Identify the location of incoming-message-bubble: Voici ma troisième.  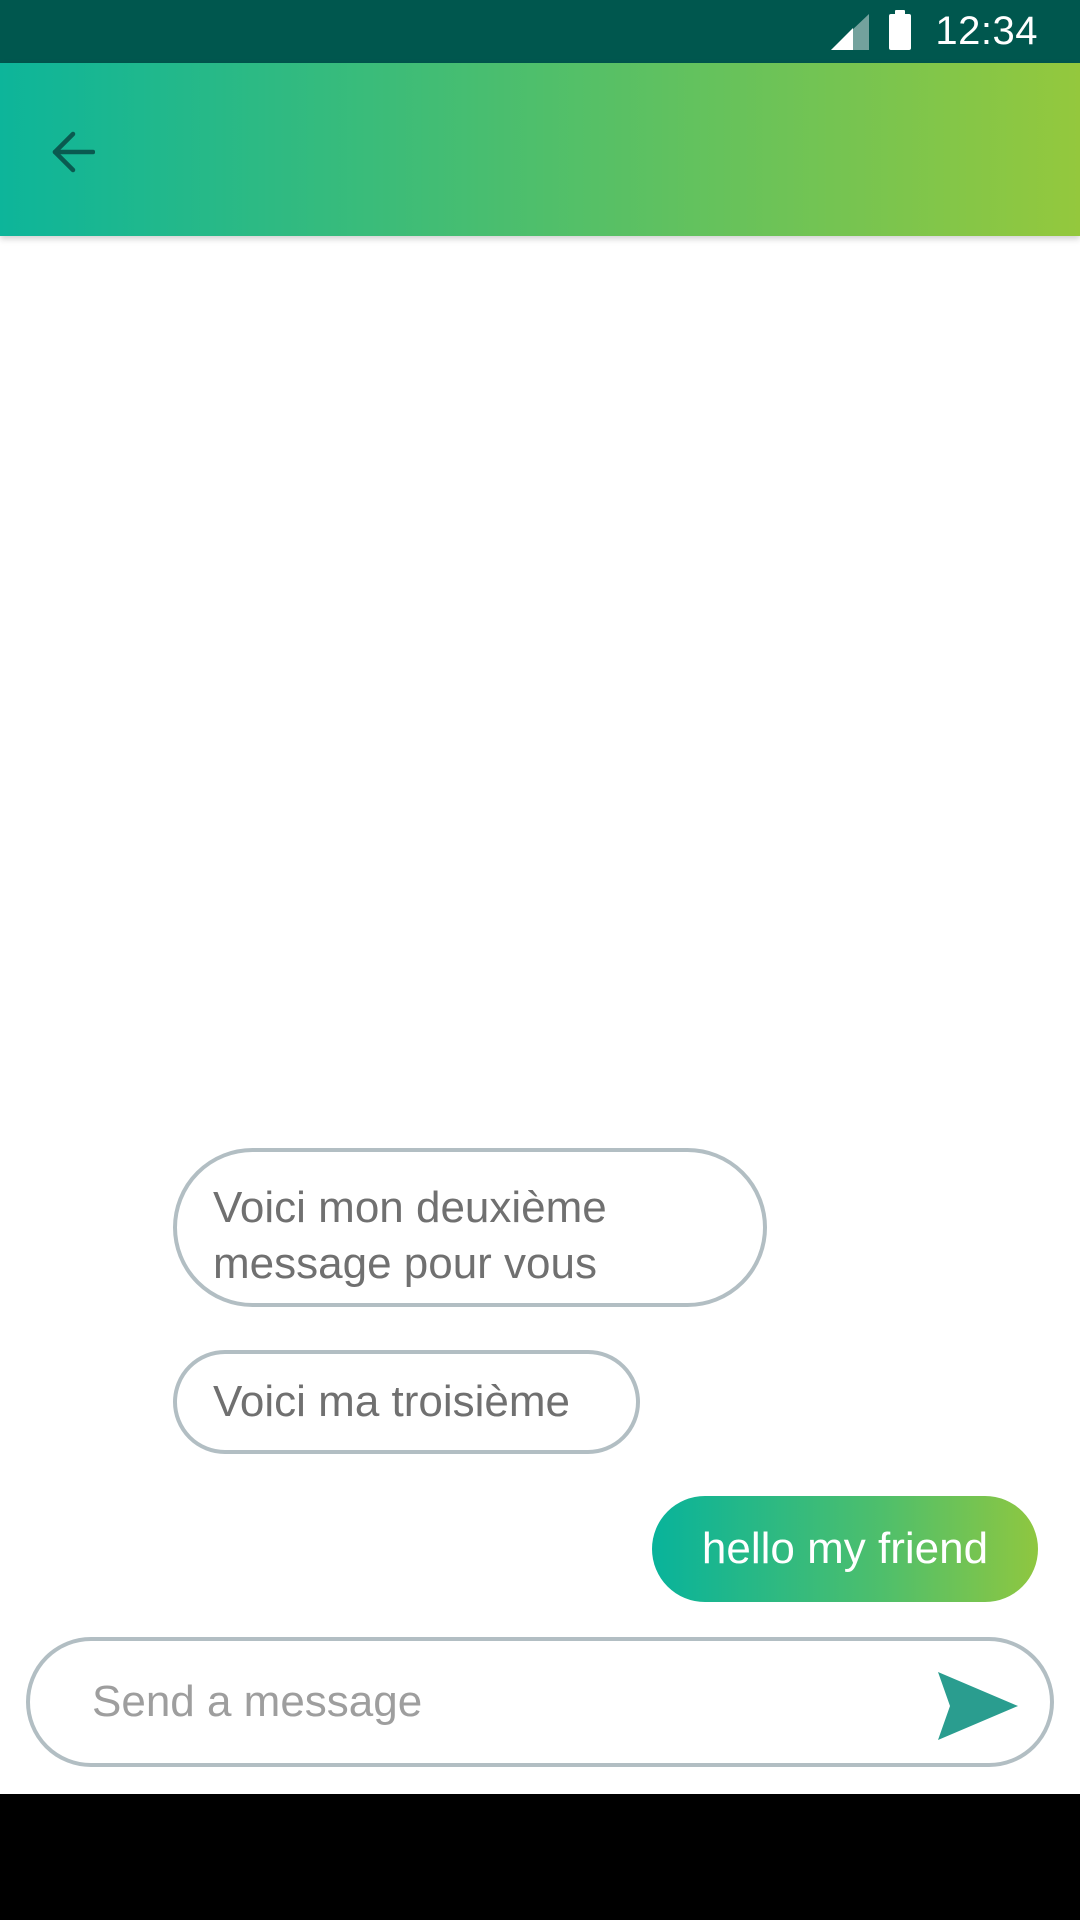
(406, 1402).